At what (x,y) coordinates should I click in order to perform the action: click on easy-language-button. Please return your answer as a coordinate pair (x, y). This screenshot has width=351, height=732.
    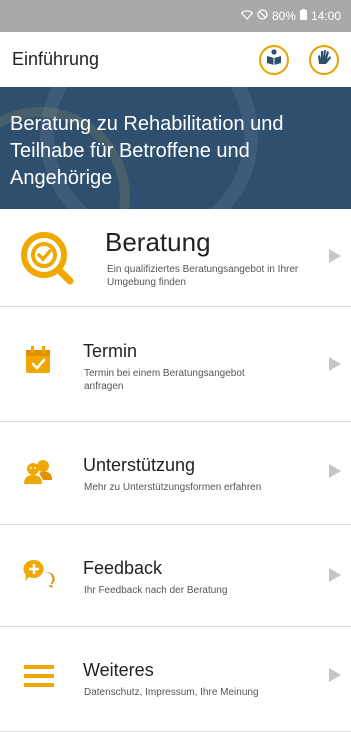
    Looking at the image, I should click on (274, 59).